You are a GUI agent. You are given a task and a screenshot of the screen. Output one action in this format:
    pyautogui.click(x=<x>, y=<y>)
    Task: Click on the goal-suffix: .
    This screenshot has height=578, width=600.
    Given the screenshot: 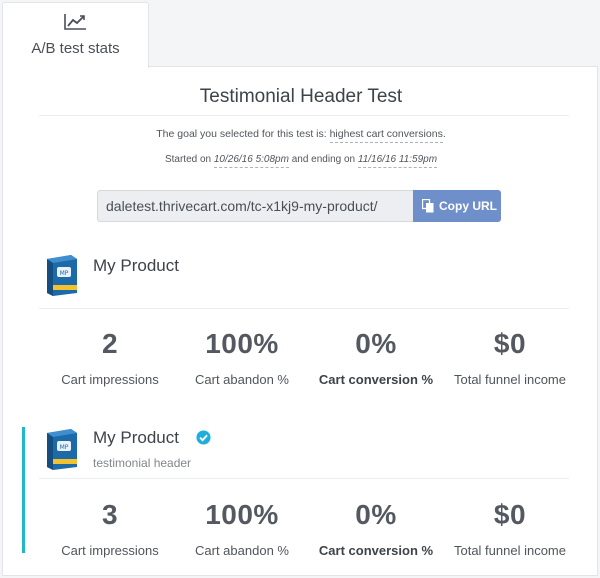 What is the action you would take?
    pyautogui.click(x=444, y=134)
    